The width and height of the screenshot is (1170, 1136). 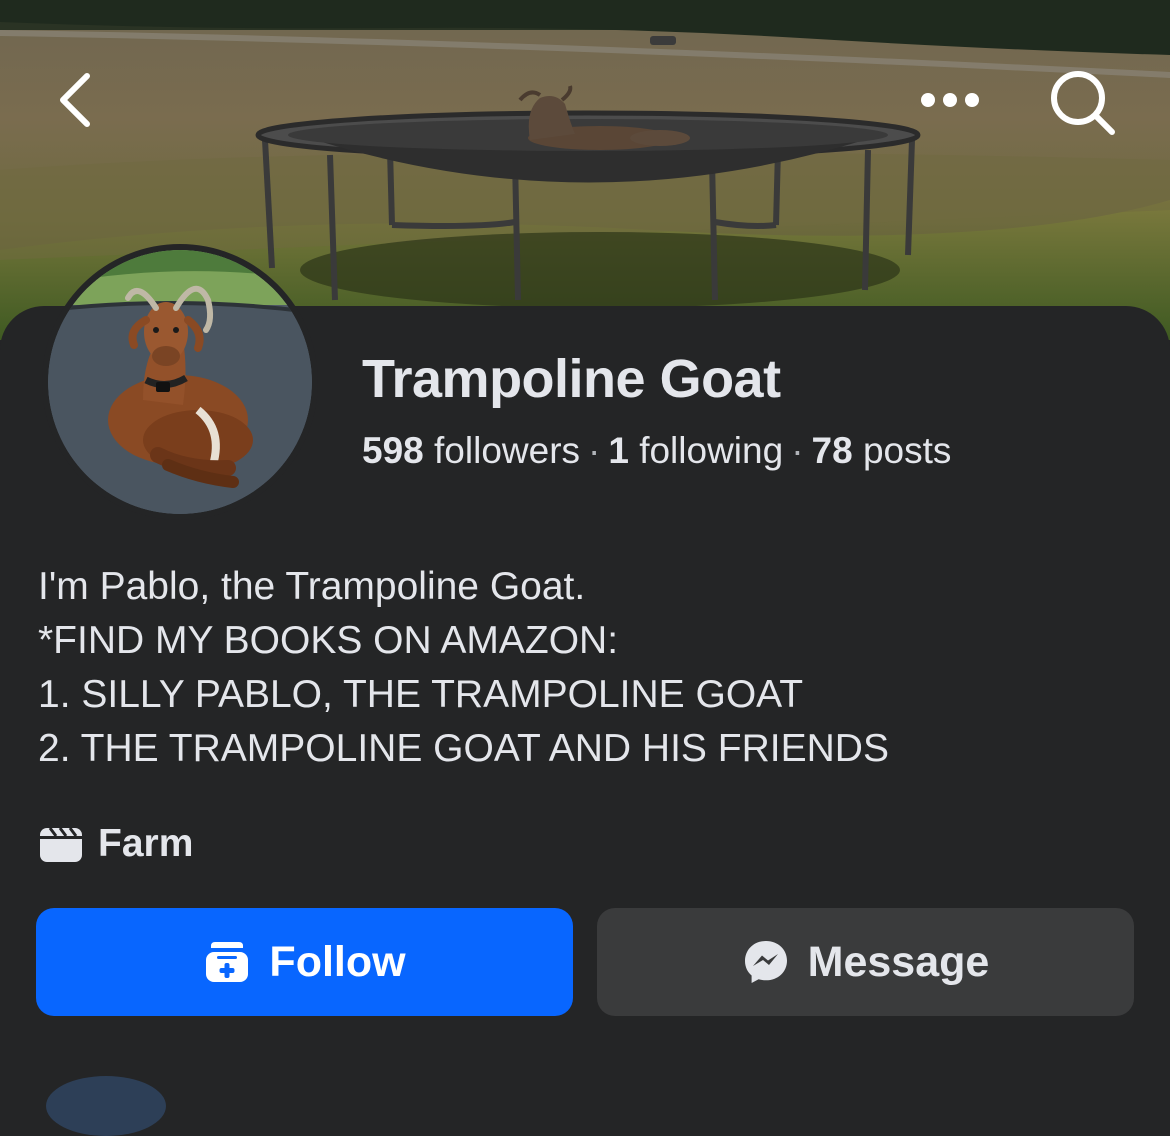 I want to click on followers-label: followers, so click(x=507, y=450).